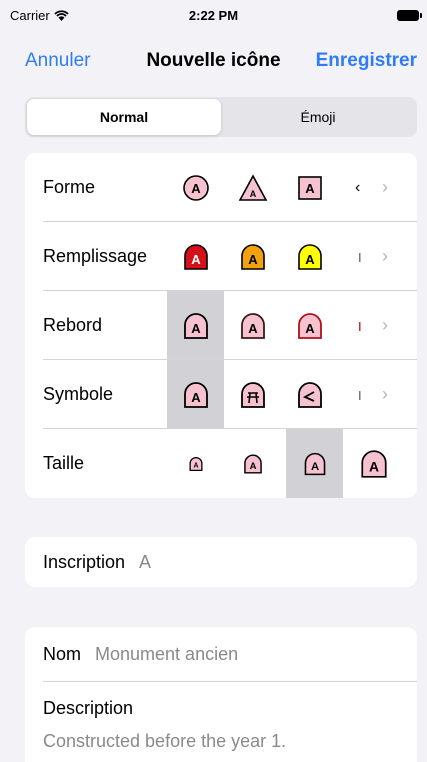 The width and height of the screenshot is (427, 762). I want to click on symbol-row: Symbole A ›, so click(221, 394).